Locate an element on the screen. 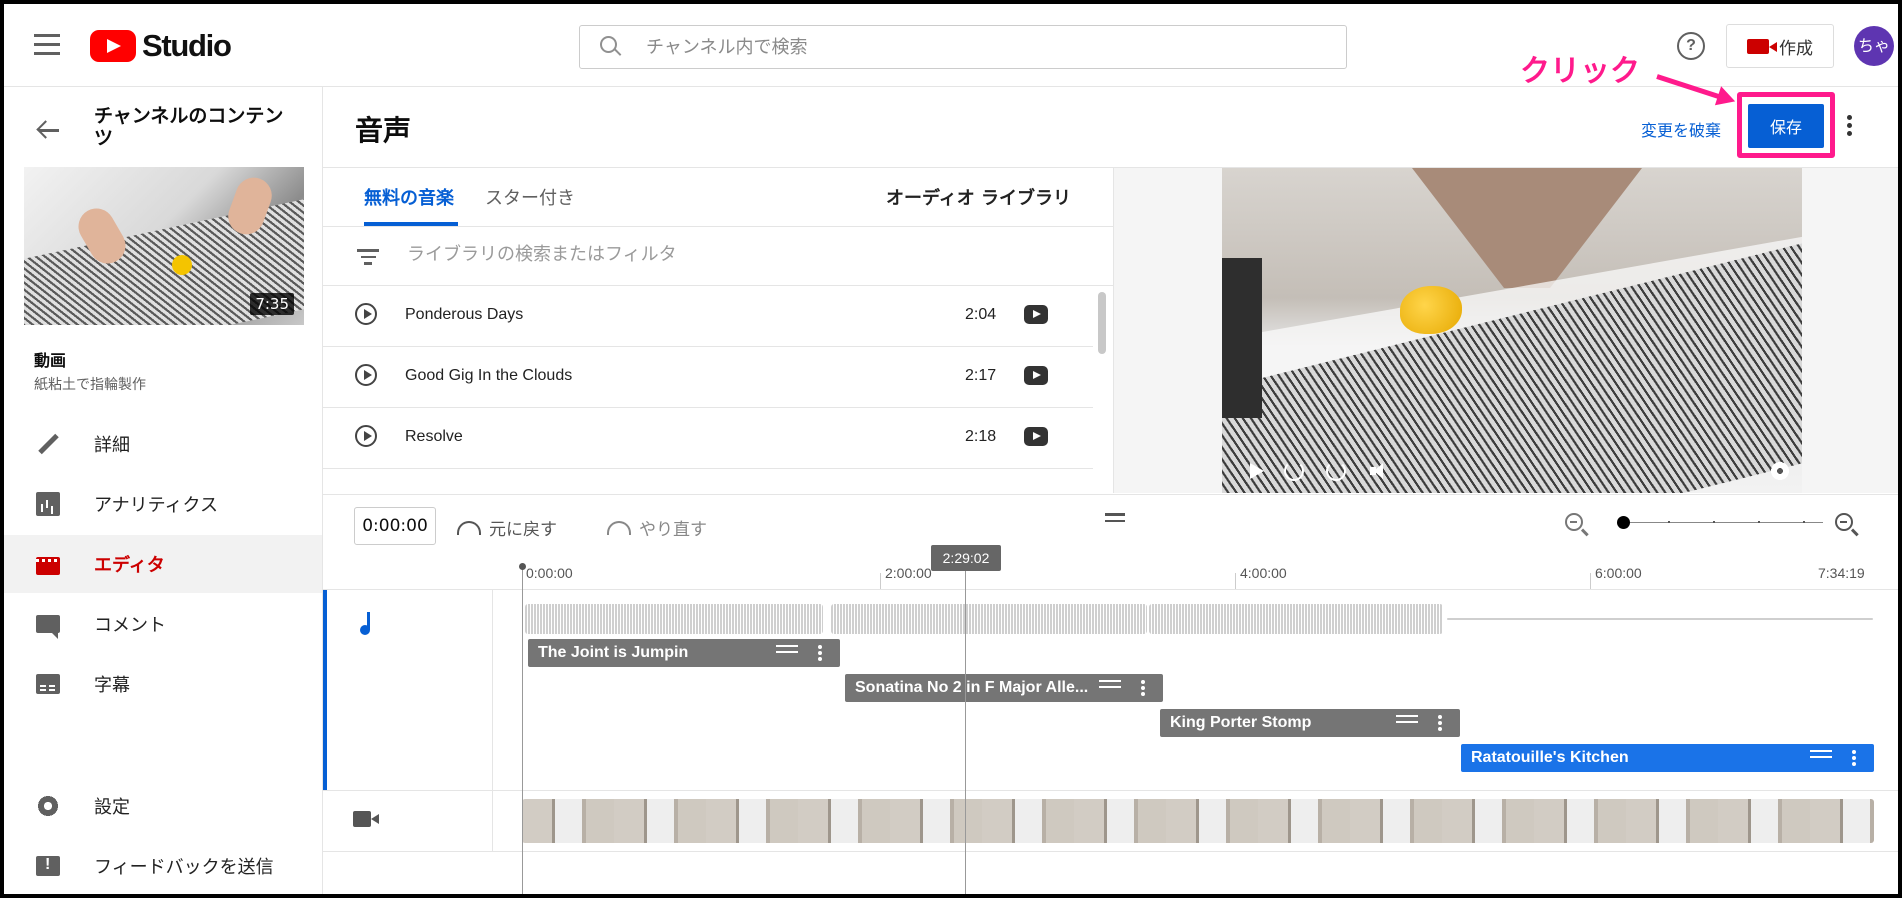 This screenshot has width=1902, height=898. save-button: 保存 is located at coordinates (1786, 126).